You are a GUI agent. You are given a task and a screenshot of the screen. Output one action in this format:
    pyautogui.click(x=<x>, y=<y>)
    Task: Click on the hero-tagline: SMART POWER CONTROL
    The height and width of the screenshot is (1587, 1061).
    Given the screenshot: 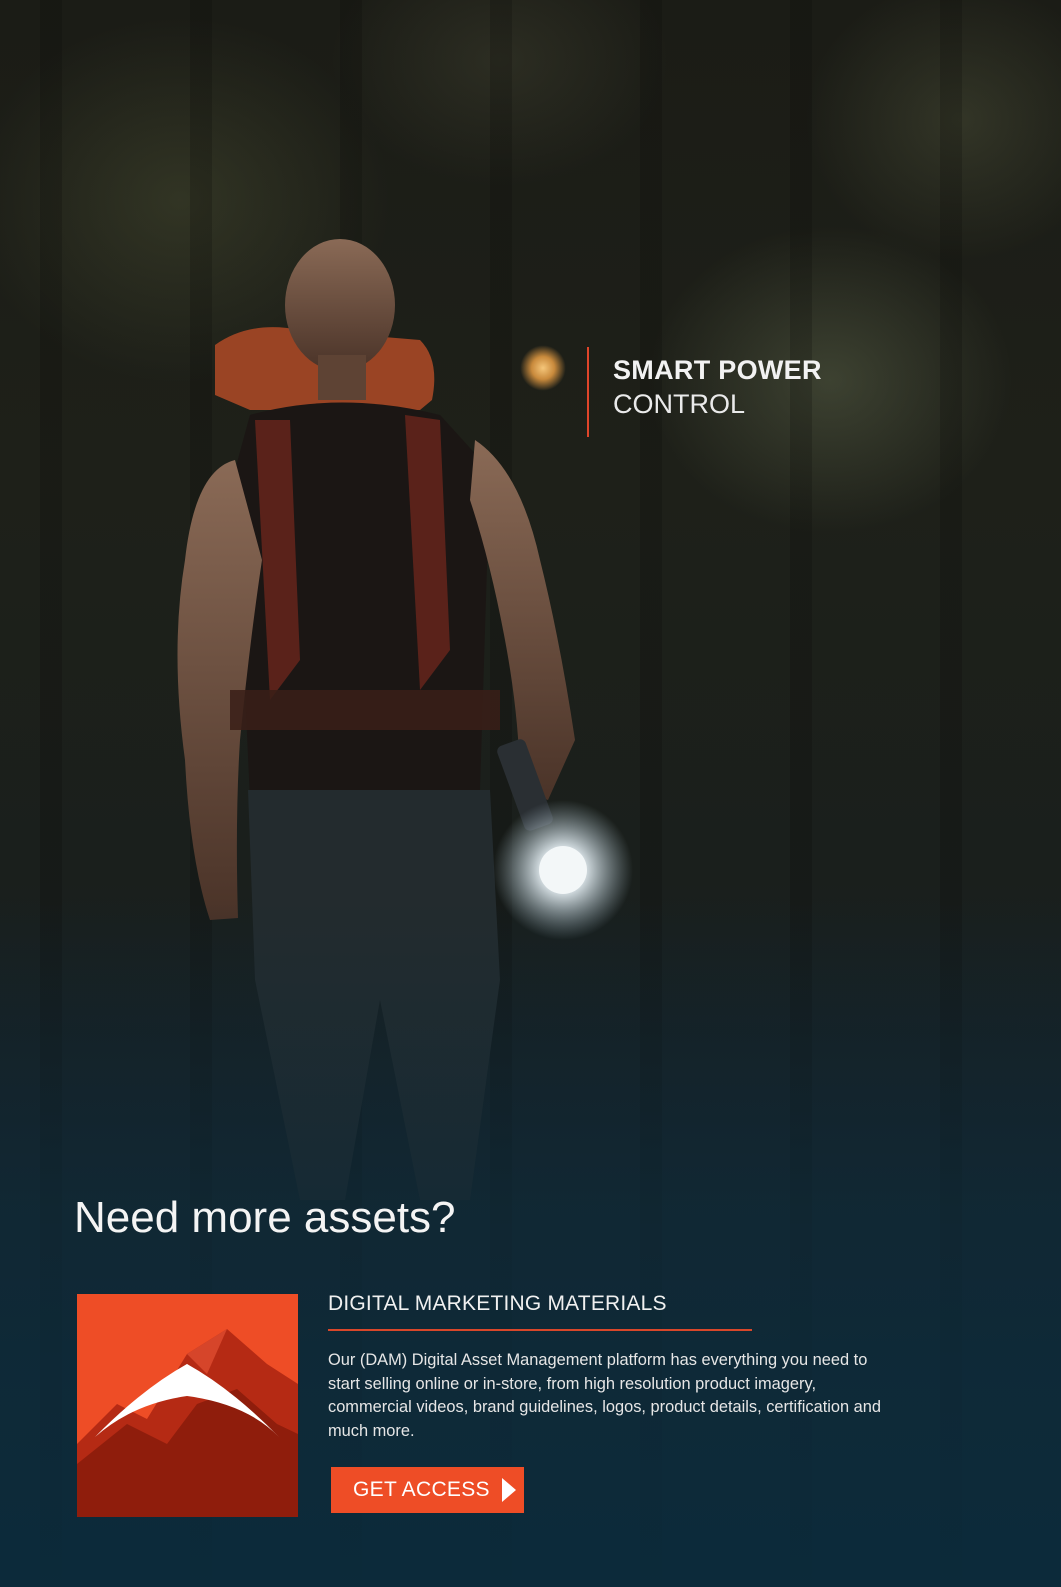 What is the action you would take?
    pyautogui.click(x=704, y=392)
    